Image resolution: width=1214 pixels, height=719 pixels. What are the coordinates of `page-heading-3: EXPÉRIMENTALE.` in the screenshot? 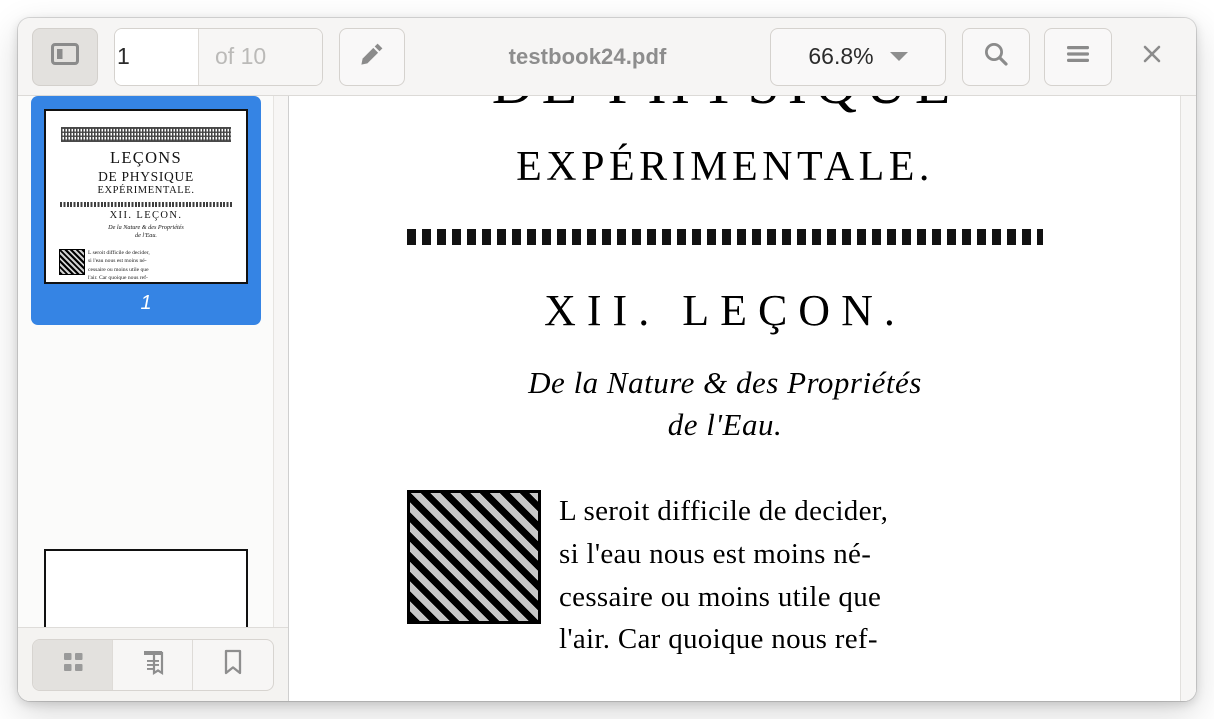 It's located at (725, 167).